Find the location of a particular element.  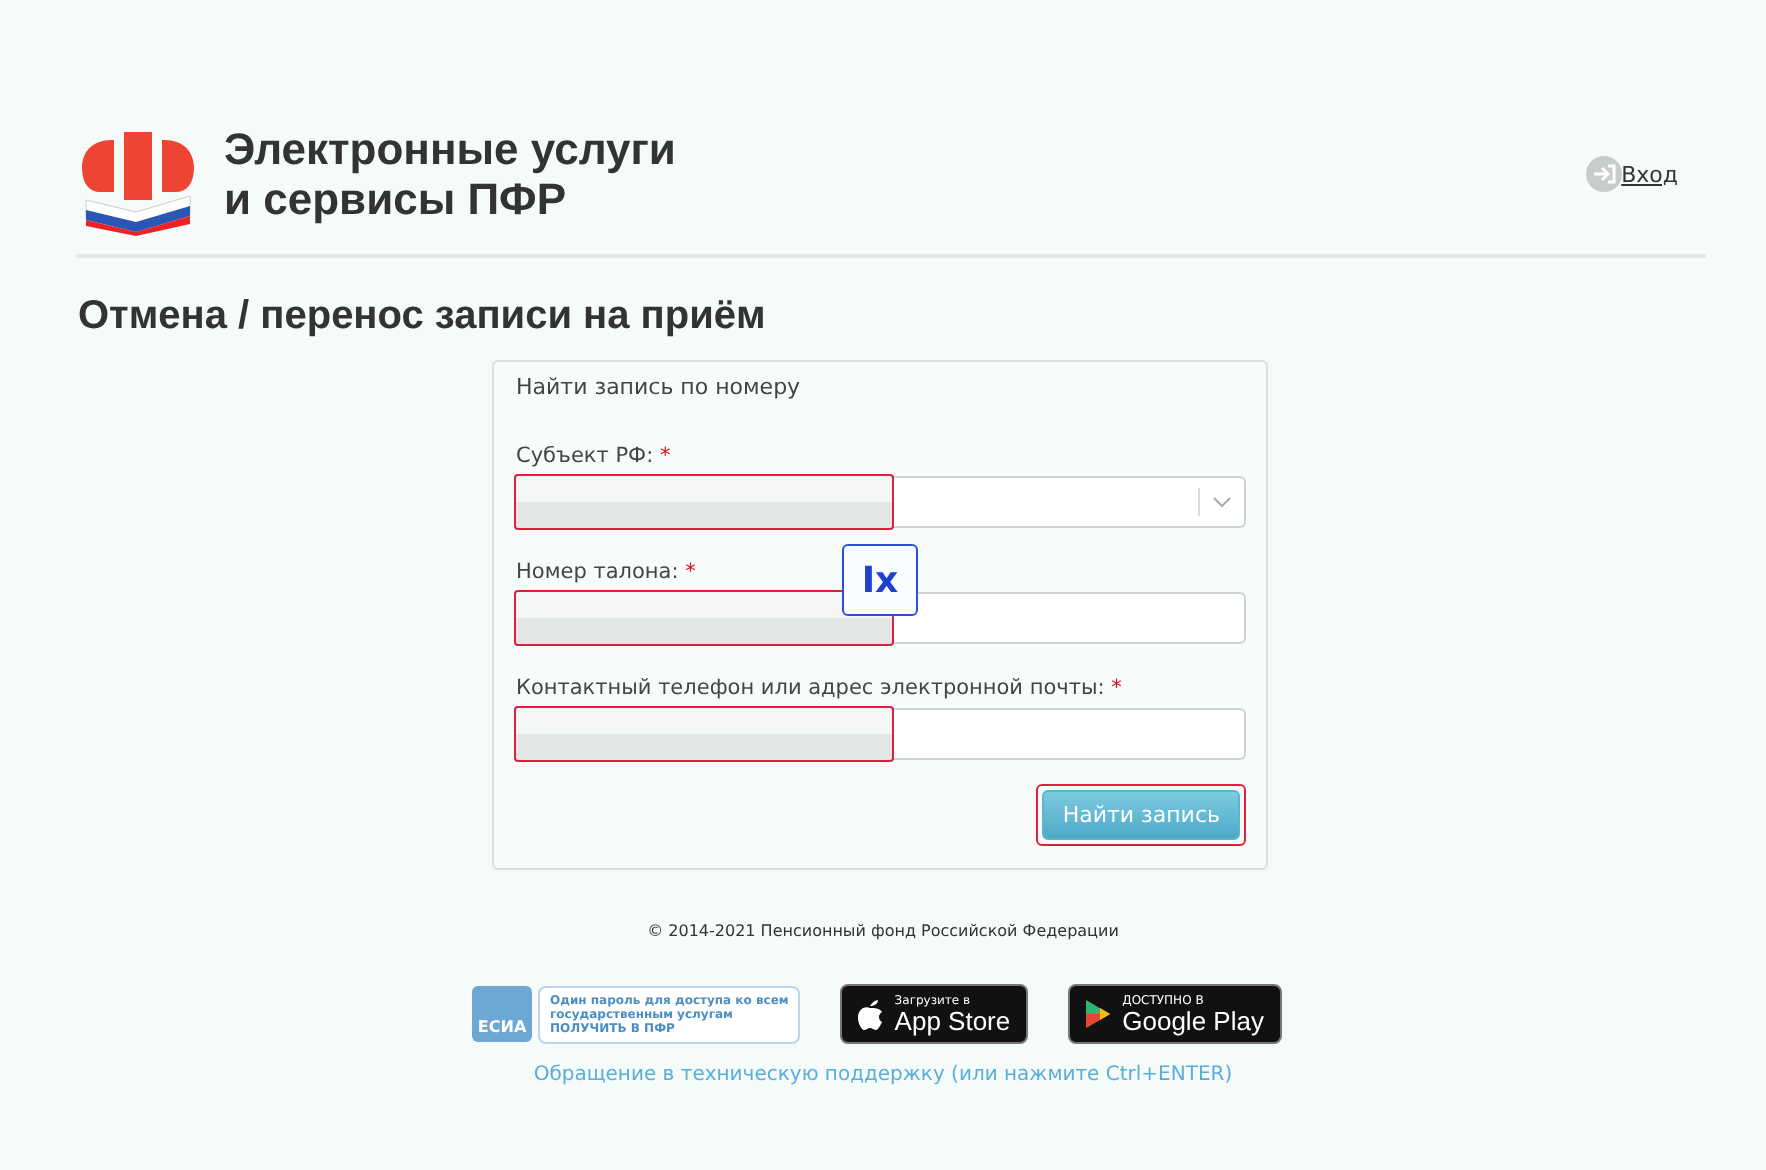

play-icon is located at coordinates (1098, 1014).